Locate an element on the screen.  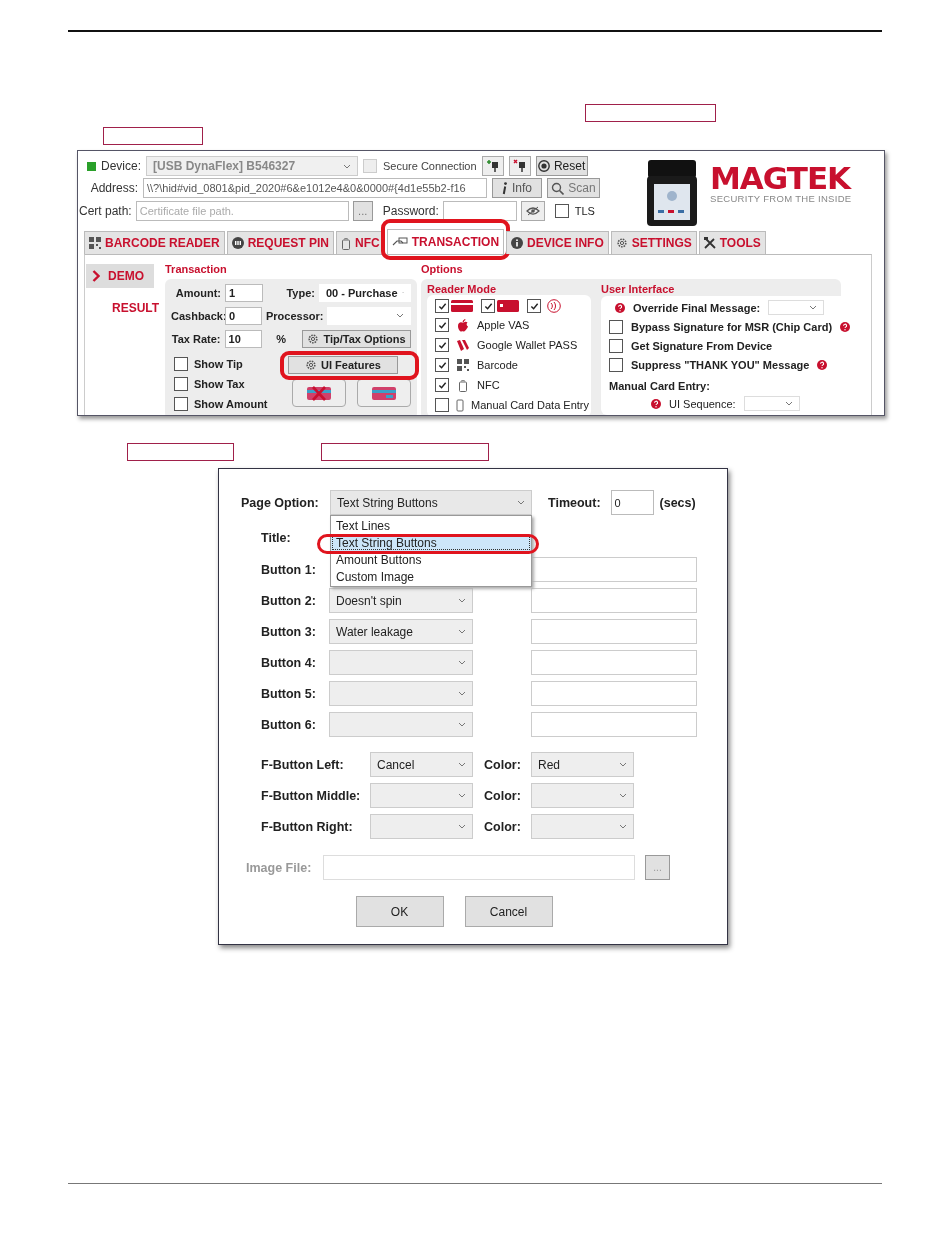
checkbox-label: Show Tax is located at coordinates (219, 384).